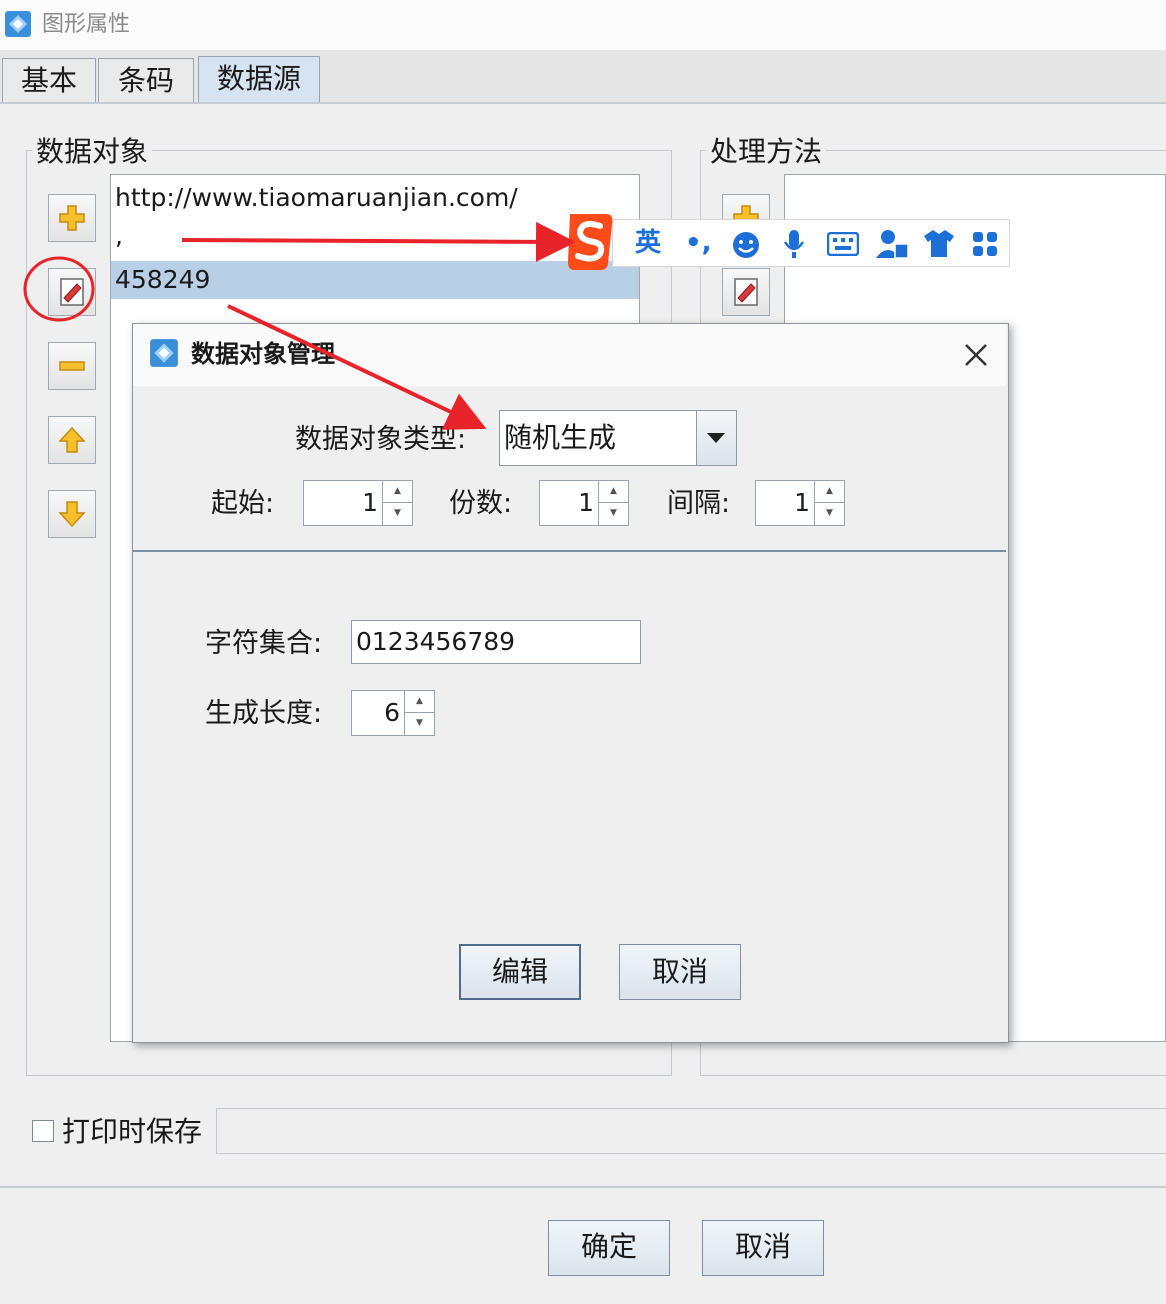 The width and height of the screenshot is (1166, 1304). Describe the element at coordinates (357, 367) in the screenshot. I see `annotation-arrow-type` at that location.